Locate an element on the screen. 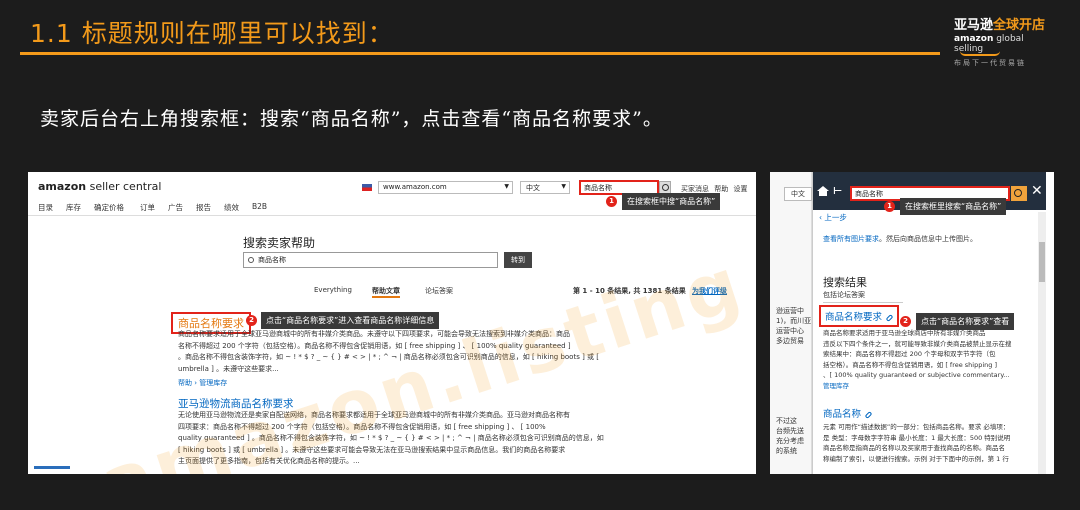  nav-reports: 报告 is located at coordinates (203, 207).